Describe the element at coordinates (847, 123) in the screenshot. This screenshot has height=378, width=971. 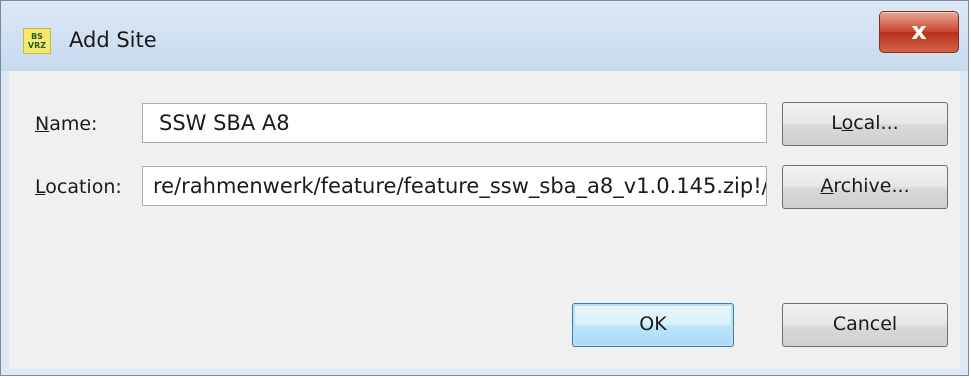
I see `local-button-mnemonic: o` at that location.